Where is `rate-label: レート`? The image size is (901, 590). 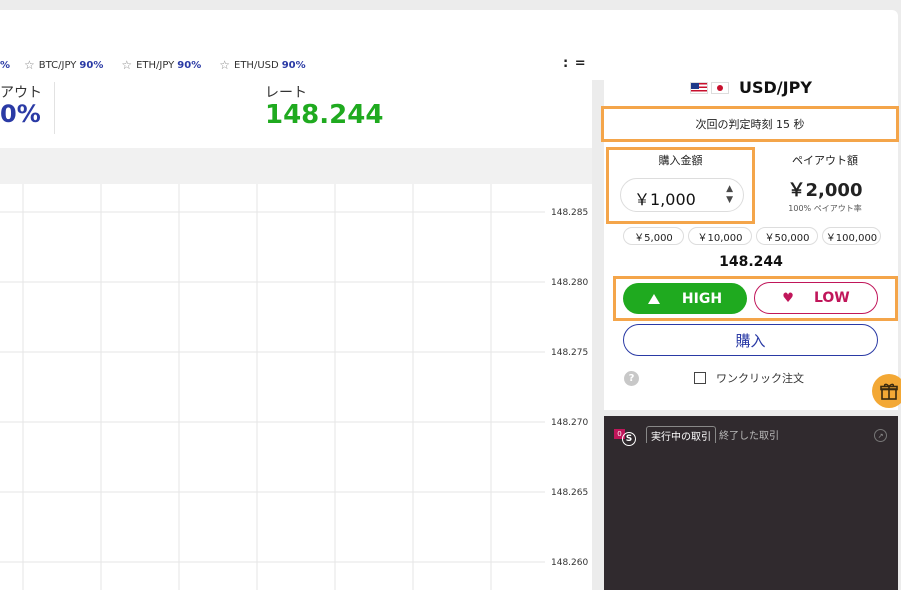 rate-label: レート is located at coordinates (286, 93).